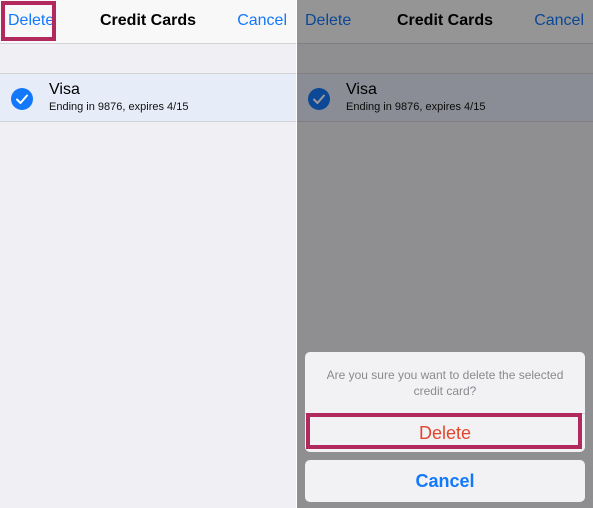 Image resolution: width=593 pixels, height=508 pixels. Describe the element at coordinates (444, 431) in the screenshot. I see `confirm-delete-highlight` at that location.